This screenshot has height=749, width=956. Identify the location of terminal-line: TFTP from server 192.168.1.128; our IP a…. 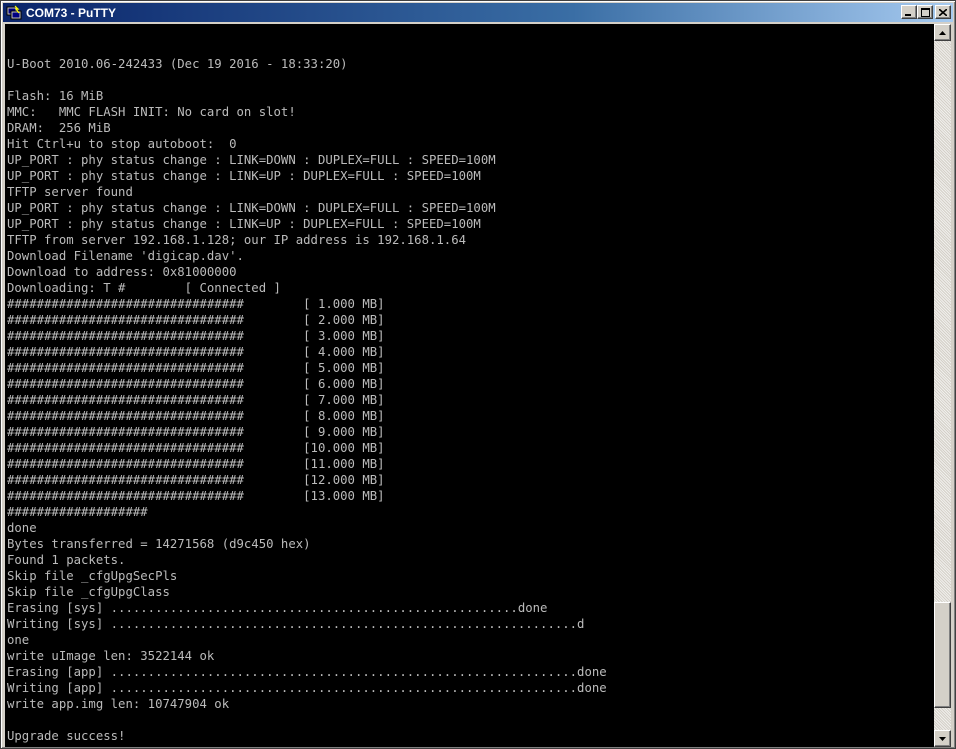
(237, 240).